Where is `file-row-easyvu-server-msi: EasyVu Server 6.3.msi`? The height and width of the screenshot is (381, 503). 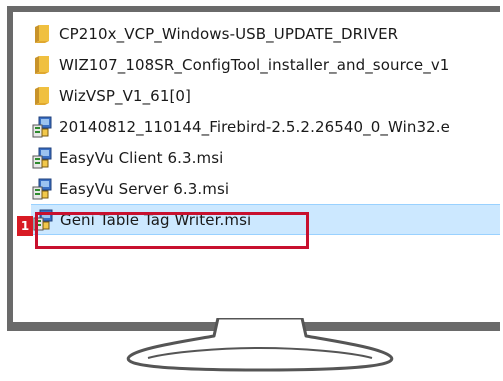
file-row-easyvu-server-msi: EasyVu Server 6.3.msi is located at coordinates (265, 188).